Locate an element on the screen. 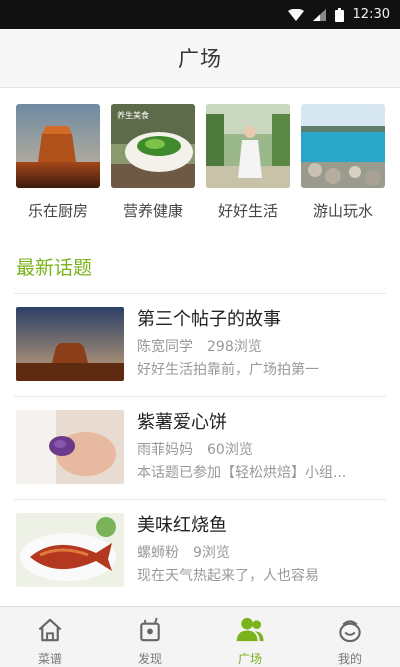  overlay-text: 养生美食 is located at coordinates (133, 115).